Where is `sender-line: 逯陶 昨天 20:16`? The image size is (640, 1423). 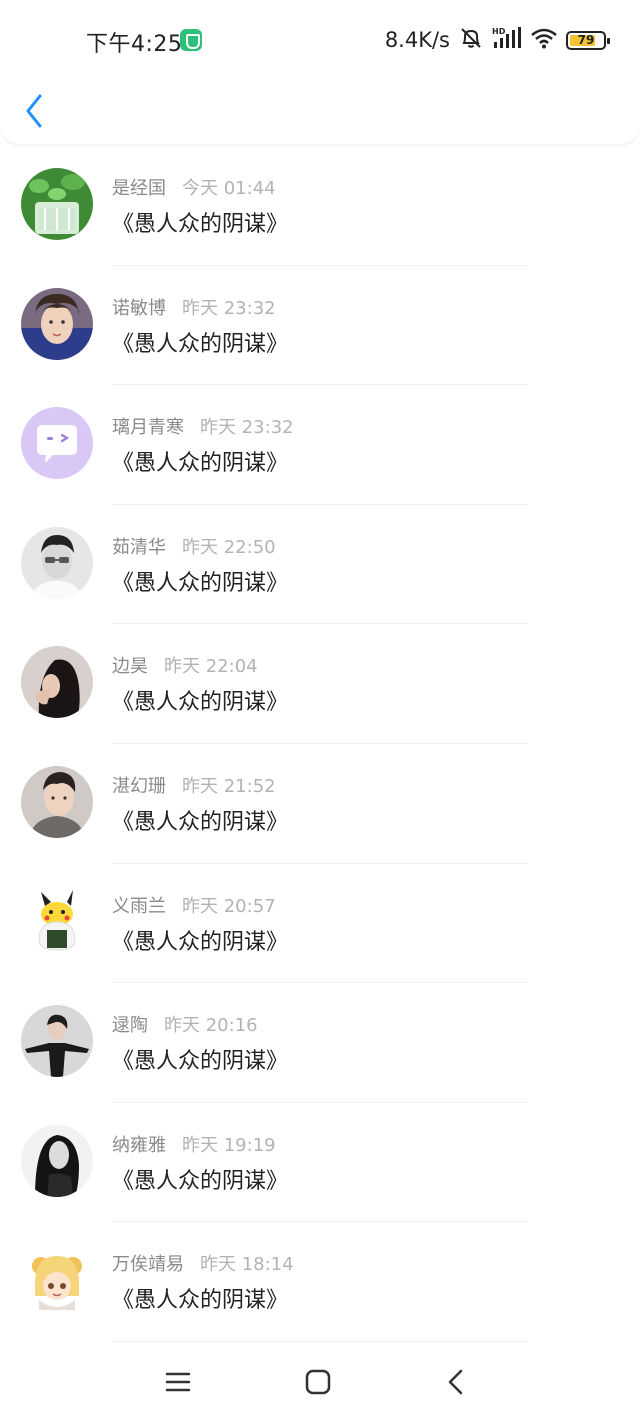
sender-line: 逯陶 昨天 20:16 is located at coordinates (185, 1024).